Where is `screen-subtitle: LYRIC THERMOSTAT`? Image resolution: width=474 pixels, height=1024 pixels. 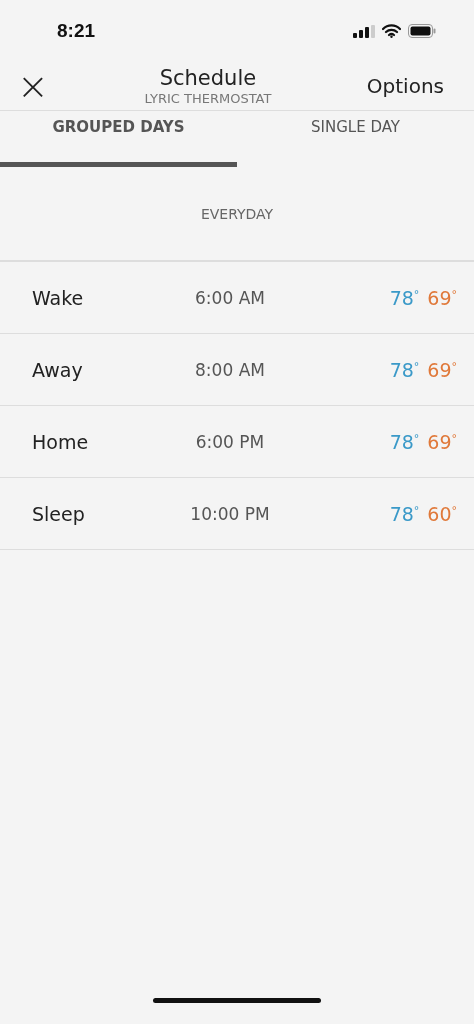
screen-subtitle: LYRIC THERMOSTAT is located at coordinates (208, 99).